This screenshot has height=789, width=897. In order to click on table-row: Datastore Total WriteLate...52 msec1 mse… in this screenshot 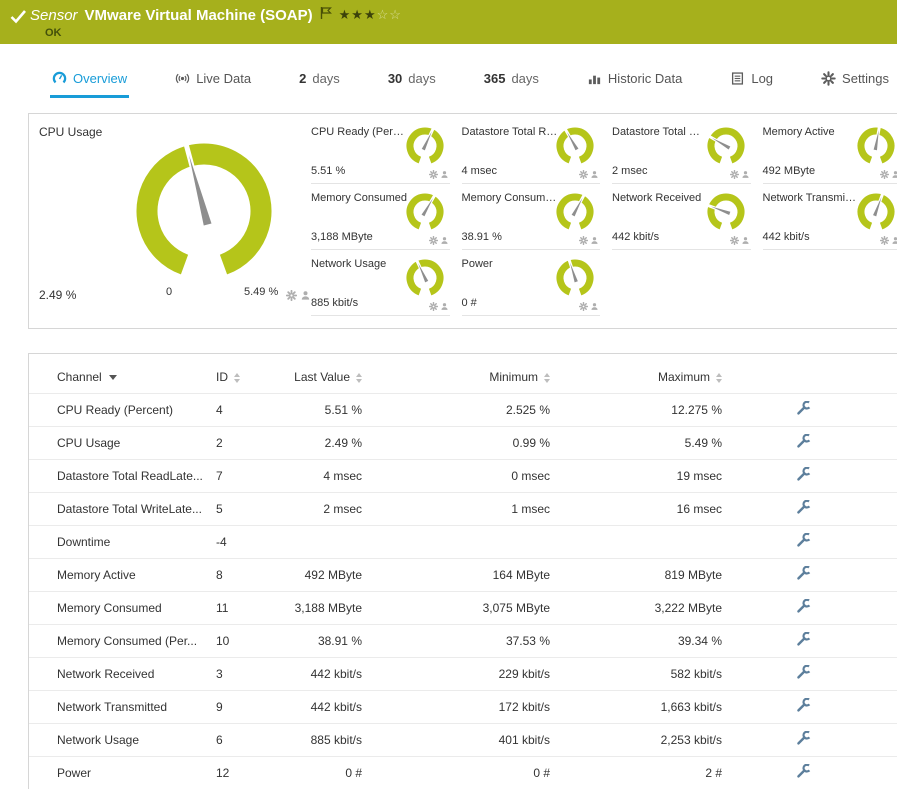, I will do `click(463, 509)`.